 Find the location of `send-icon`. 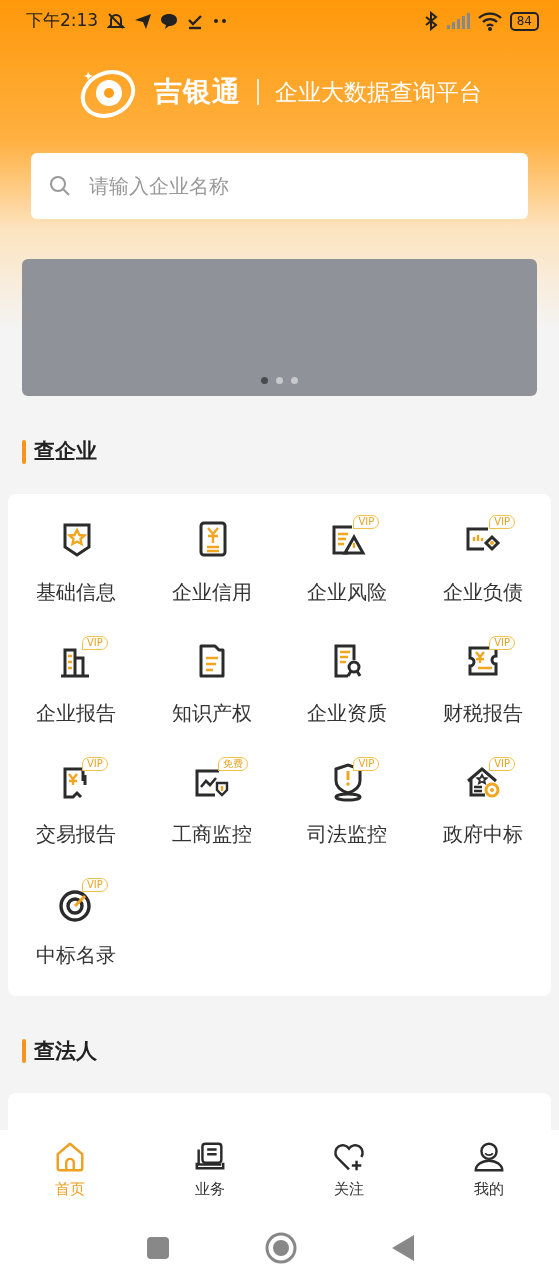

send-icon is located at coordinates (143, 21).